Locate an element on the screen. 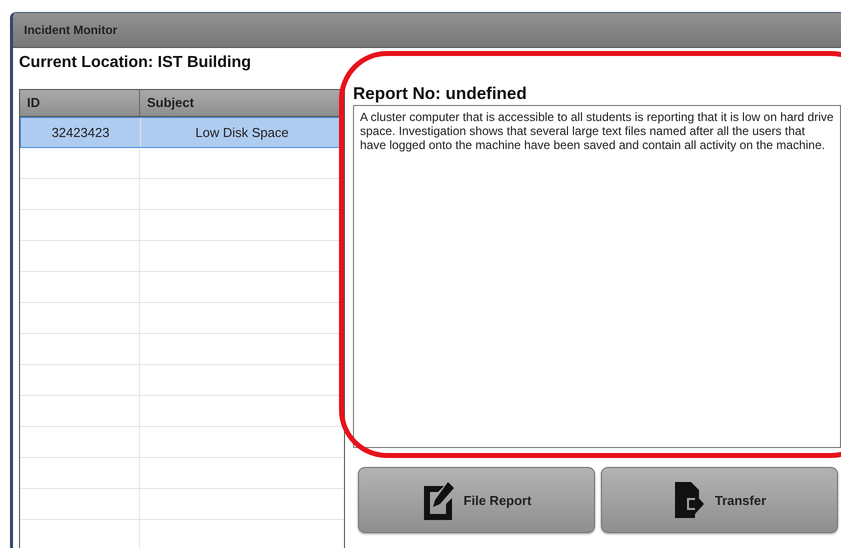  action-button: Transfer is located at coordinates (719, 500).